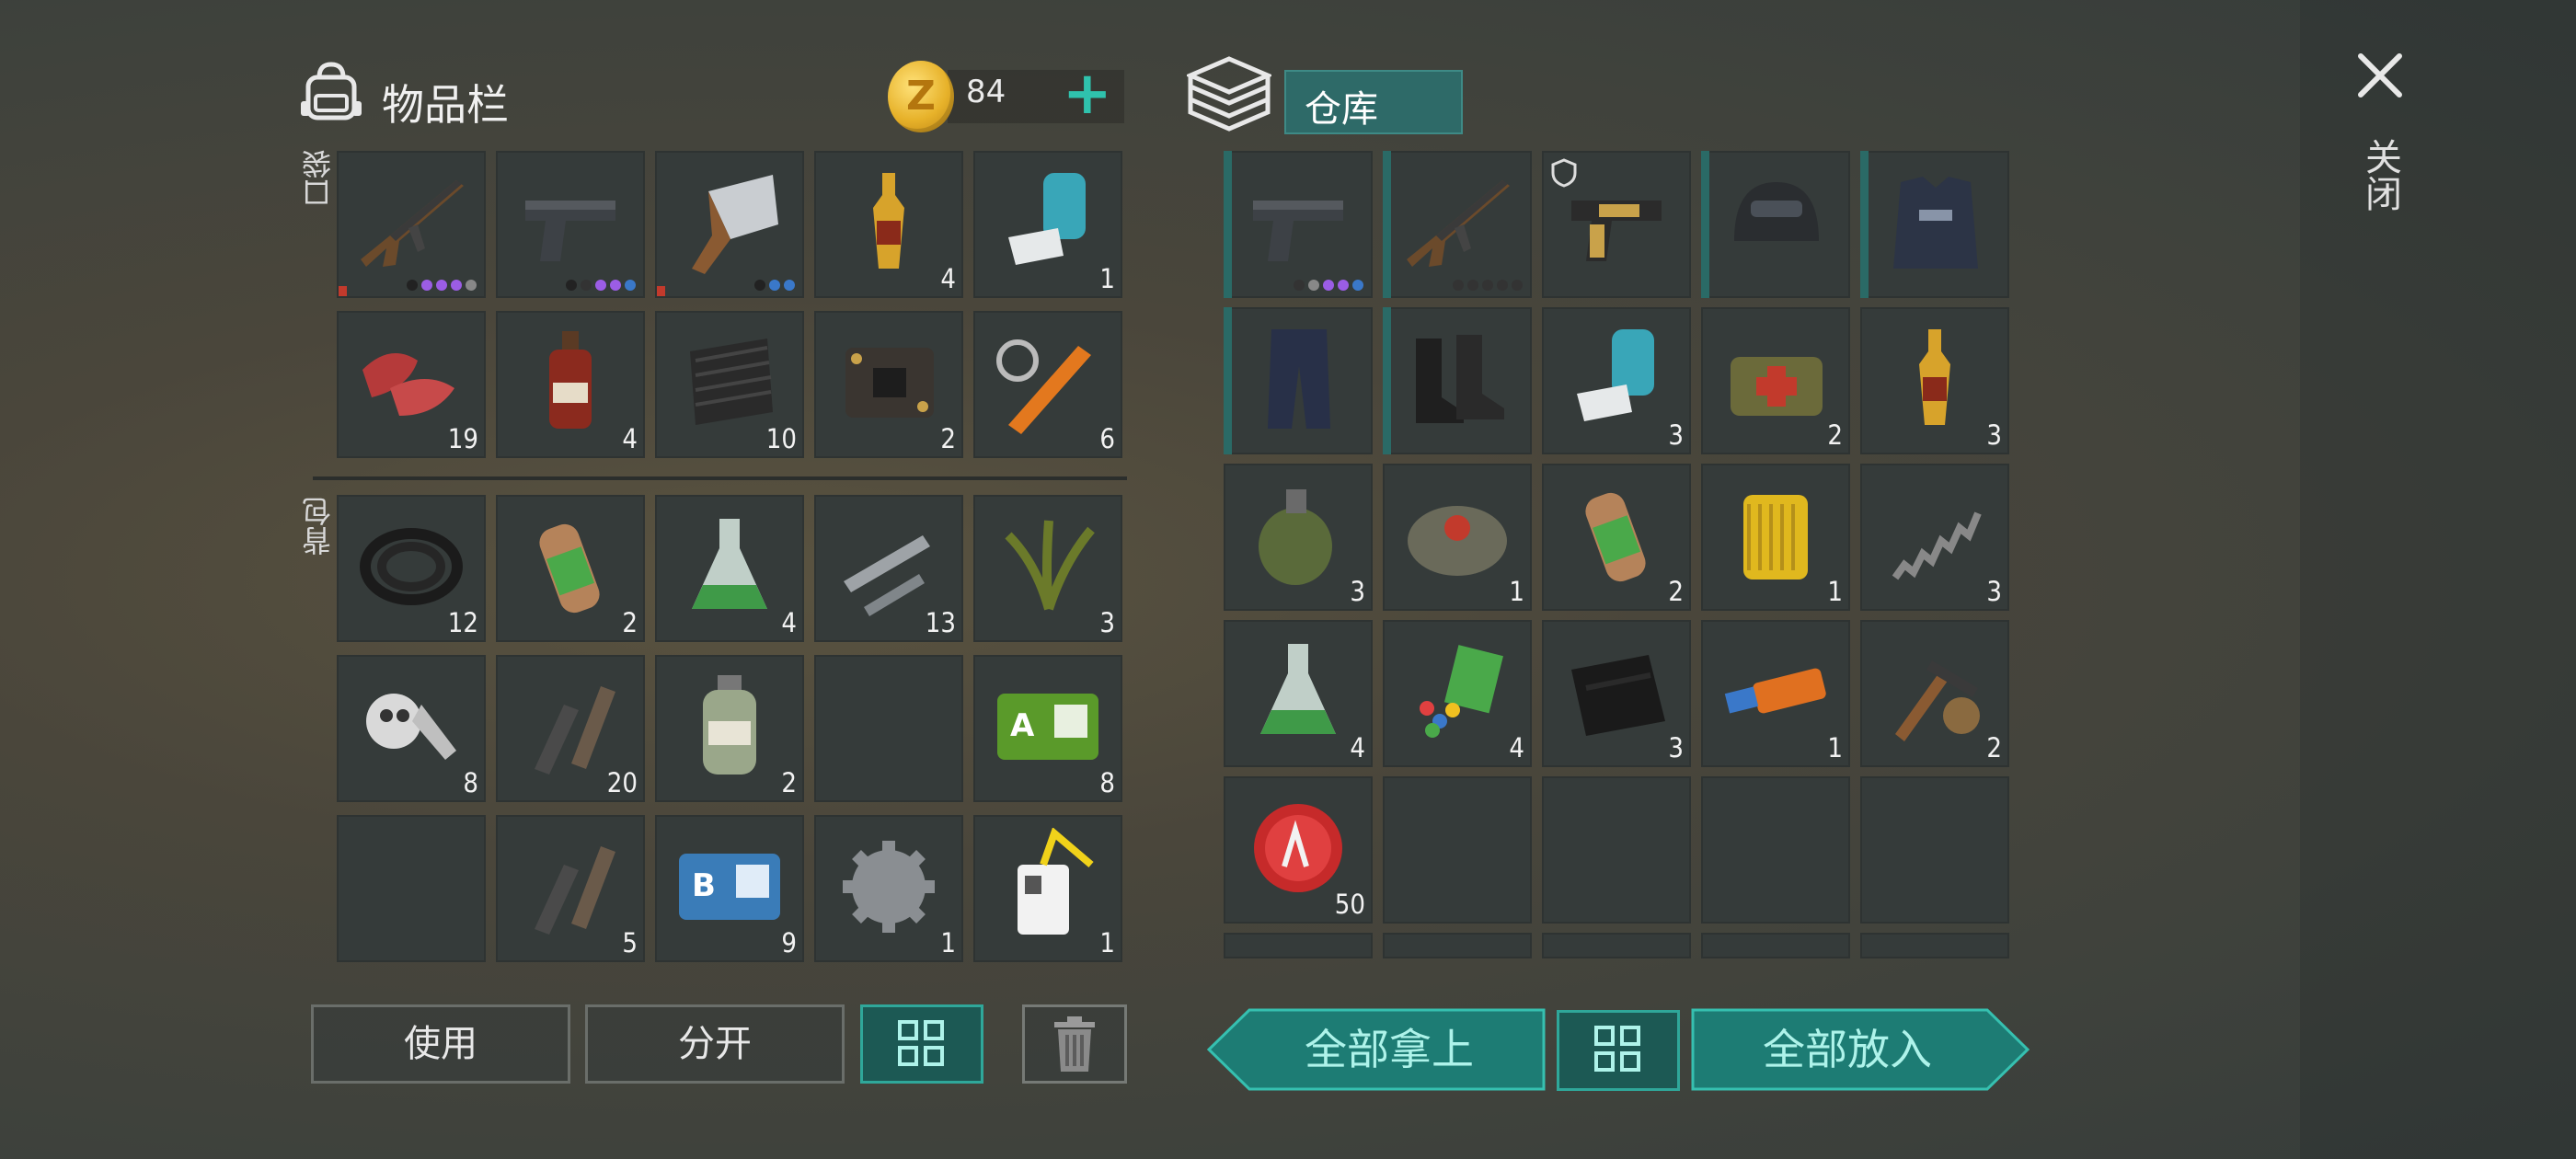  I want to click on item-slot: A8, so click(1047, 728).